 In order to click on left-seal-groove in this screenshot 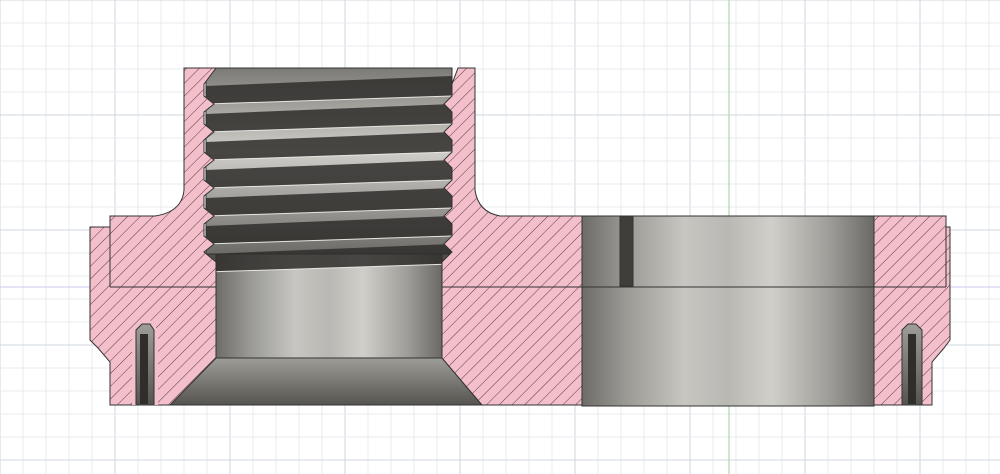, I will do `click(145, 363)`.